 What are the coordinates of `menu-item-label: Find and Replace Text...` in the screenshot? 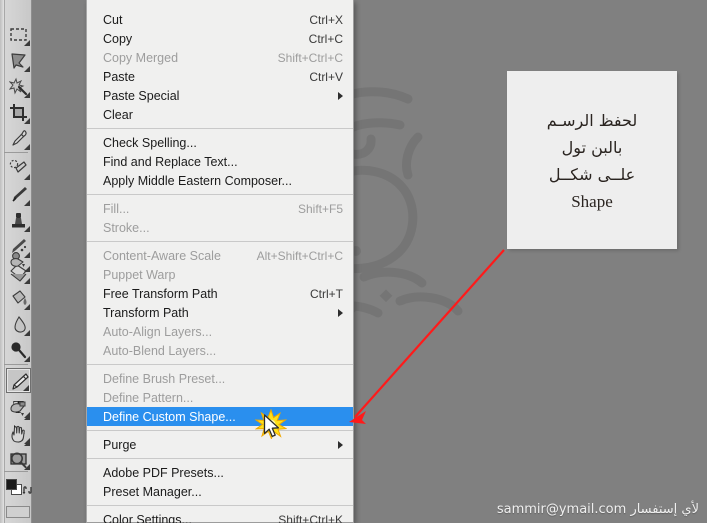 It's located at (170, 161).